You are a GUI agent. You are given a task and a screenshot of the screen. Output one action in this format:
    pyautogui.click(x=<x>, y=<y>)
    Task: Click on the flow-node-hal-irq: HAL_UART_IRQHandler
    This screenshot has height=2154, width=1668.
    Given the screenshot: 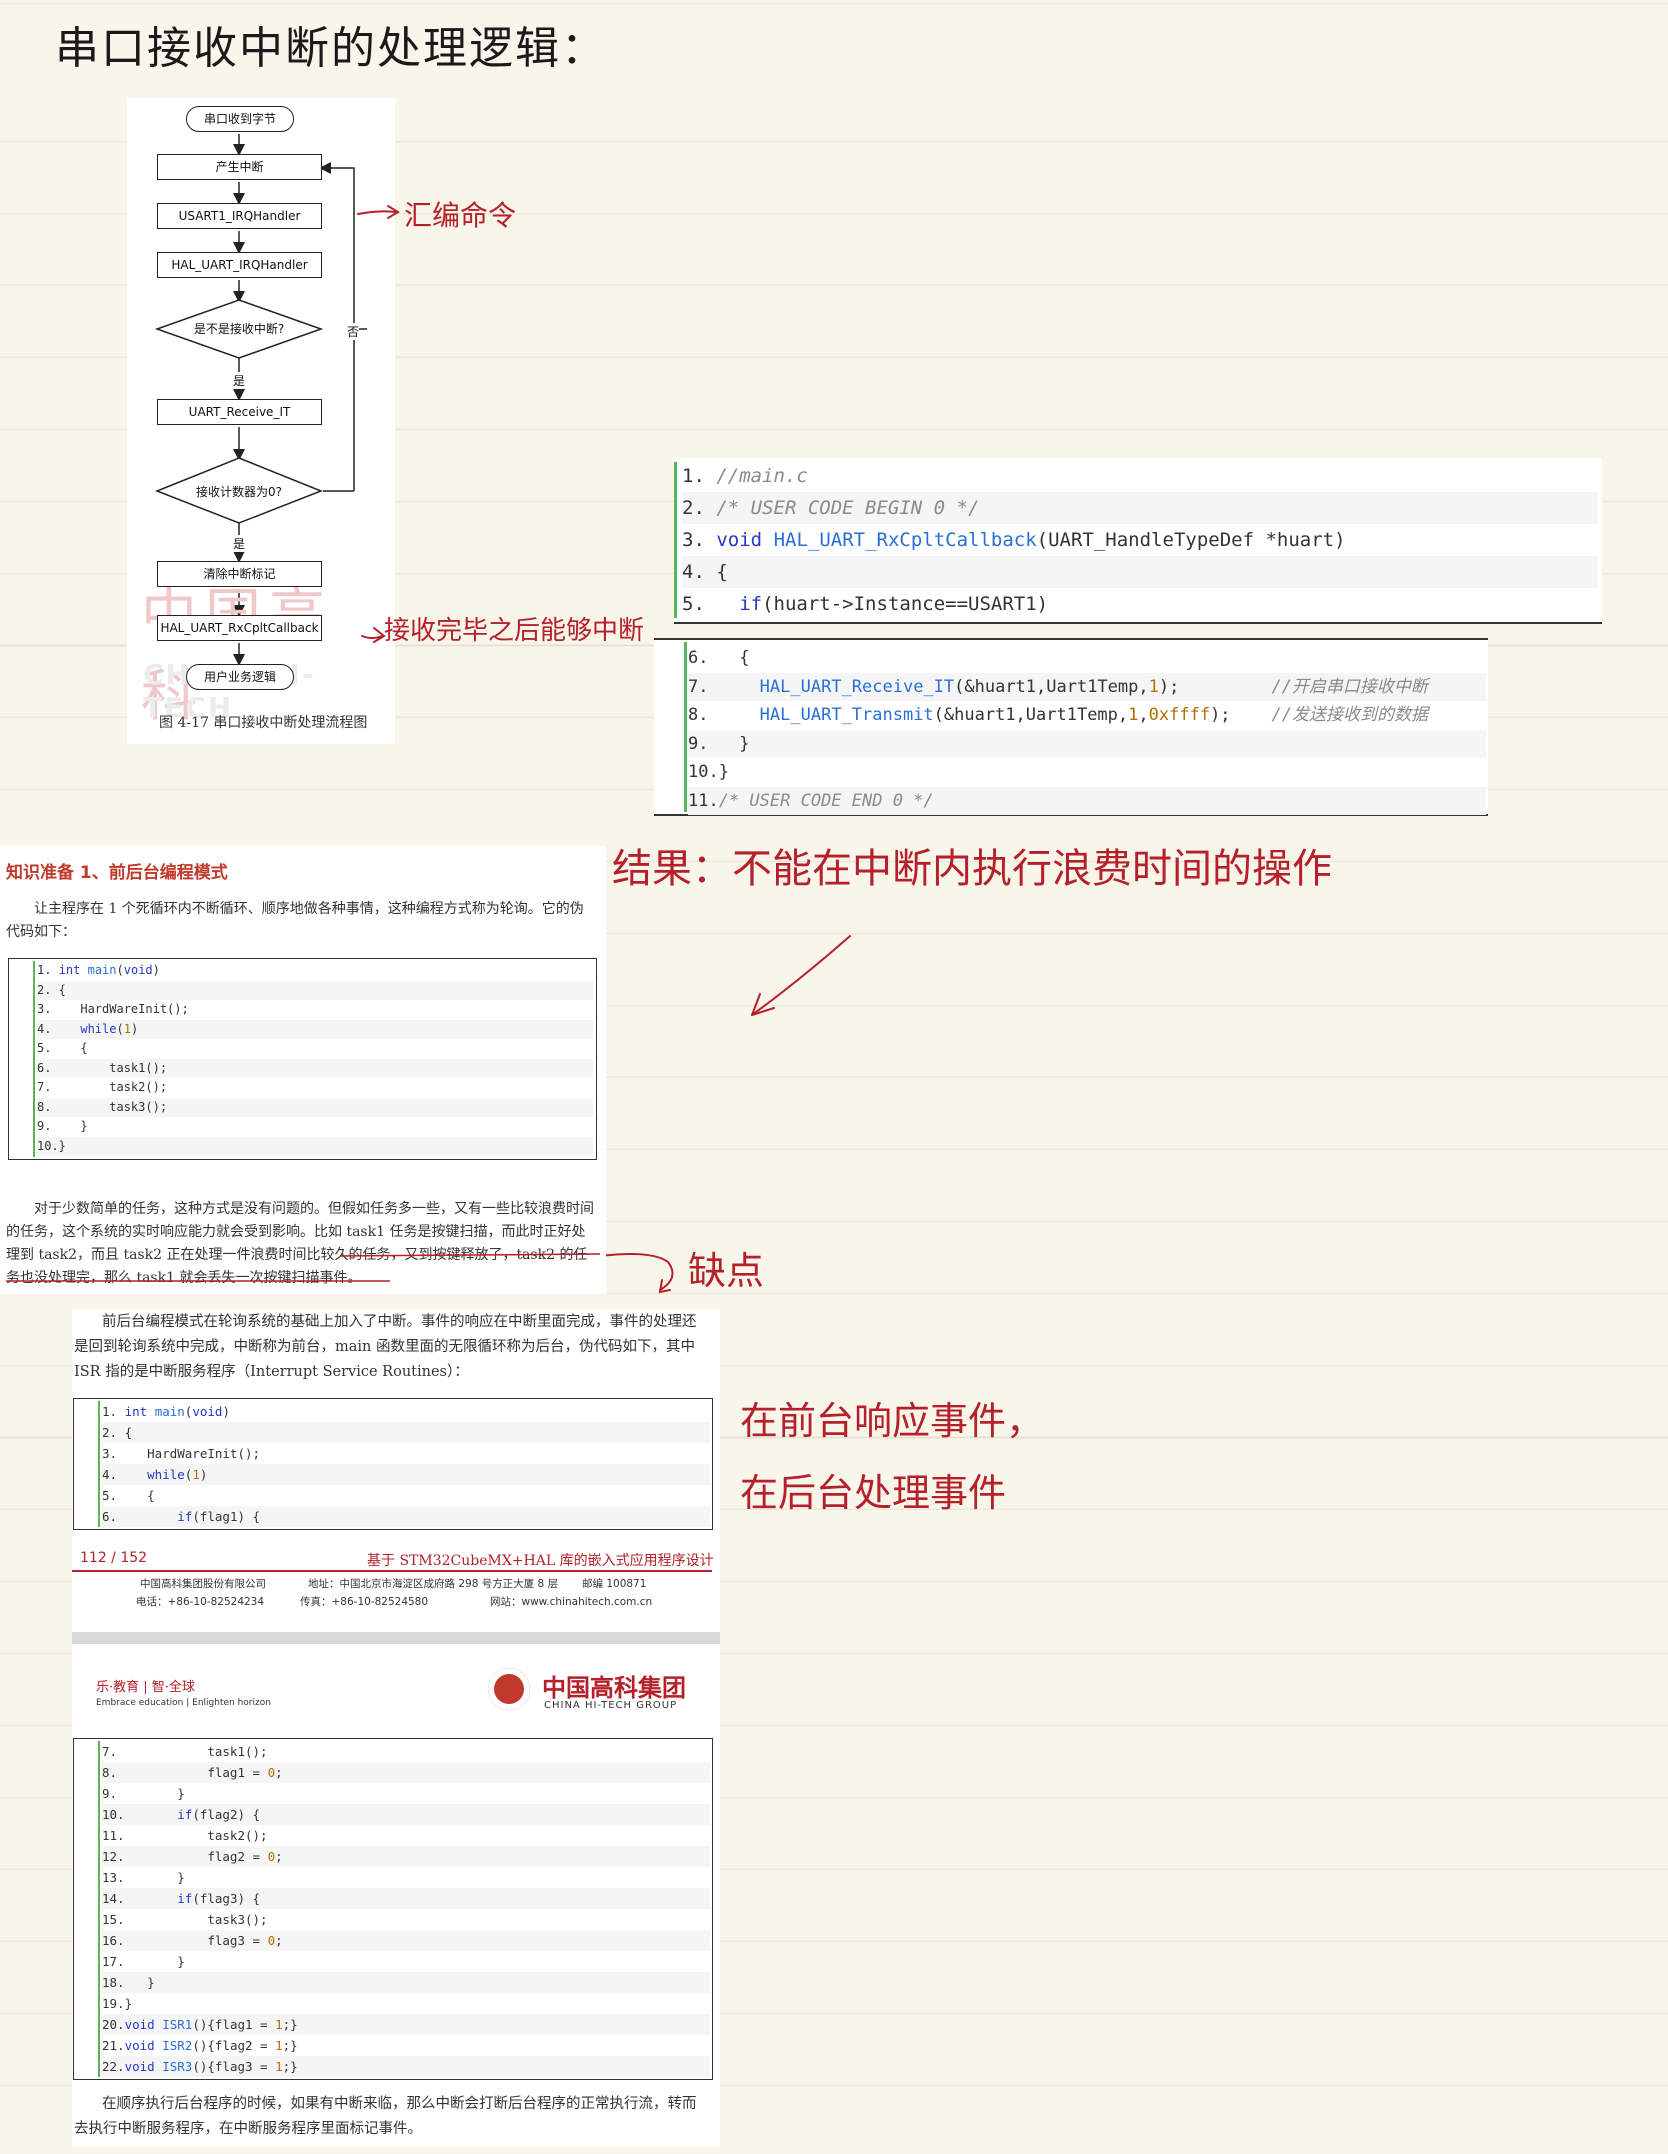 What is the action you would take?
    pyautogui.click(x=239, y=265)
    